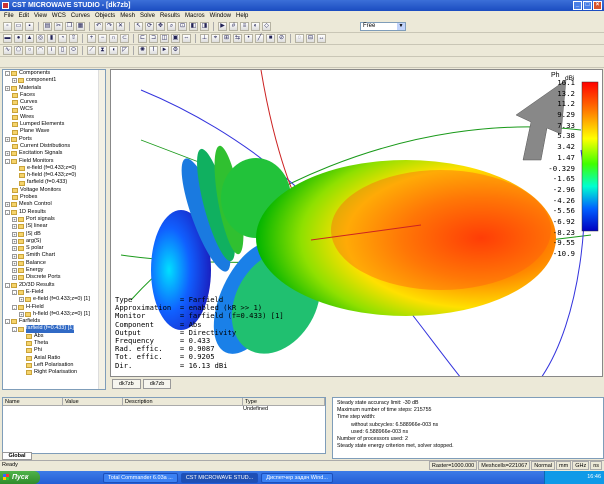  Describe the element at coordinates (80, 26) in the screenshot. I see `paste-icon: ▦` at that location.